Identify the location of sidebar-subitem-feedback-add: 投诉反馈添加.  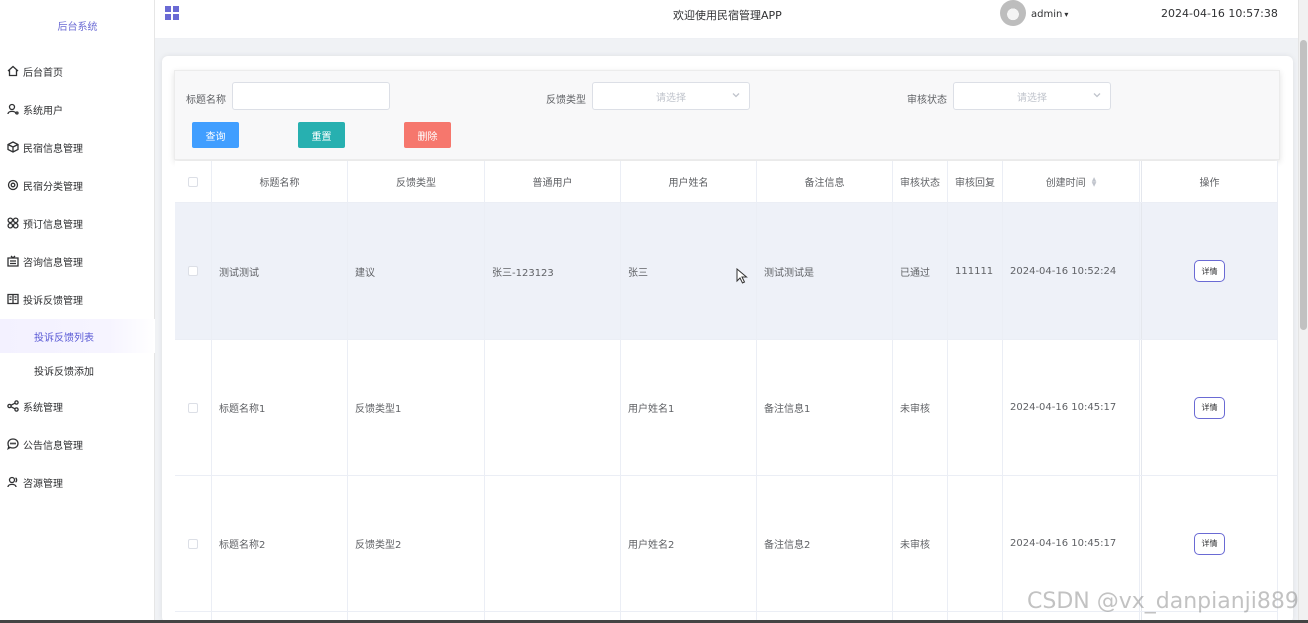
(77, 370).